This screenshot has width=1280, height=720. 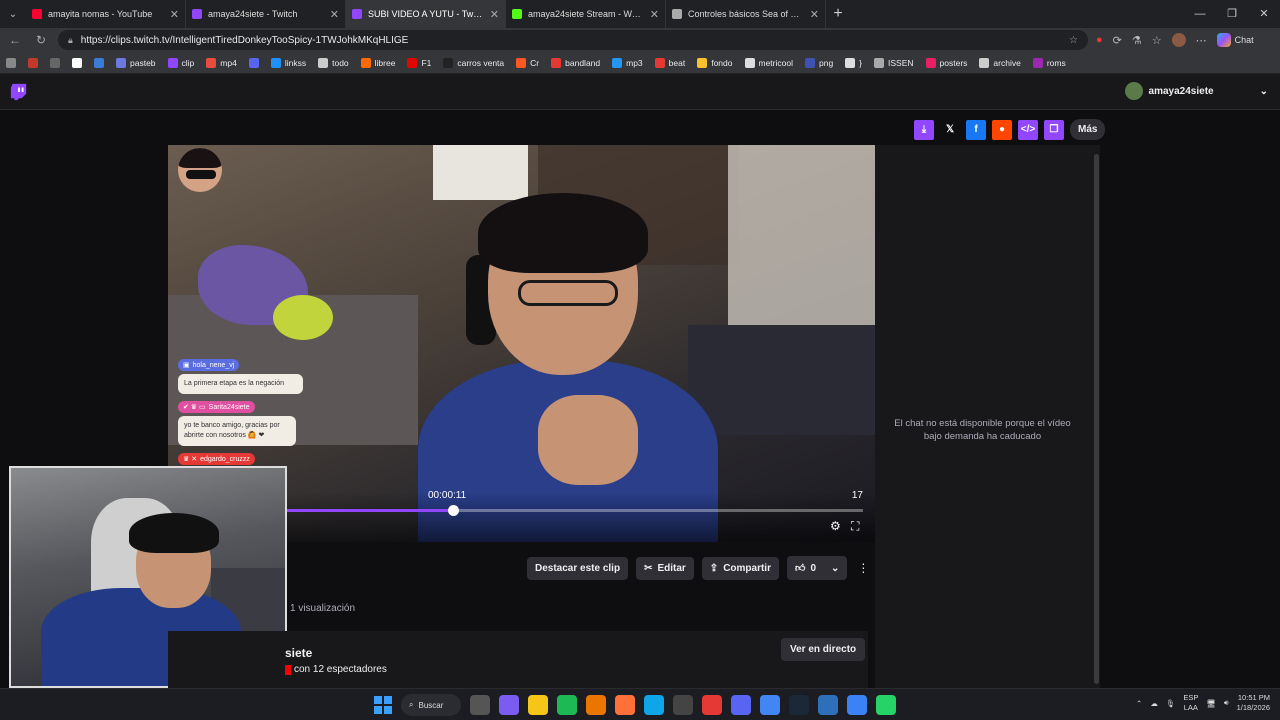 I want to click on bookmark-item: linkss, so click(x=288, y=62).